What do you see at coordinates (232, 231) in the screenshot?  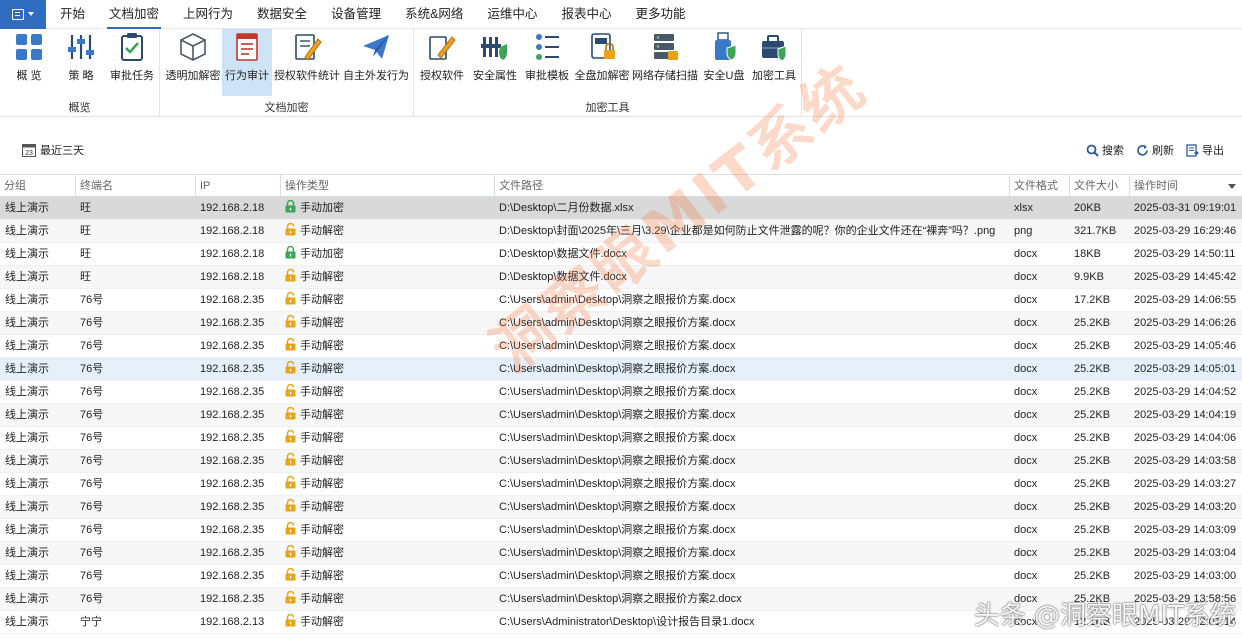 I see `cell-ip: 192.168.2.18` at bounding box center [232, 231].